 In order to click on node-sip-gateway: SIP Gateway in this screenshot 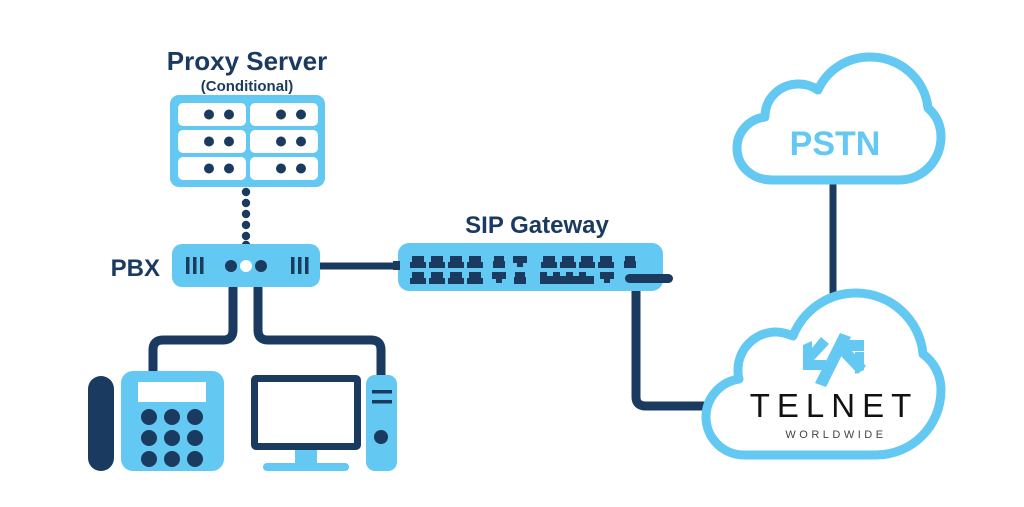, I will do `click(533, 251)`.